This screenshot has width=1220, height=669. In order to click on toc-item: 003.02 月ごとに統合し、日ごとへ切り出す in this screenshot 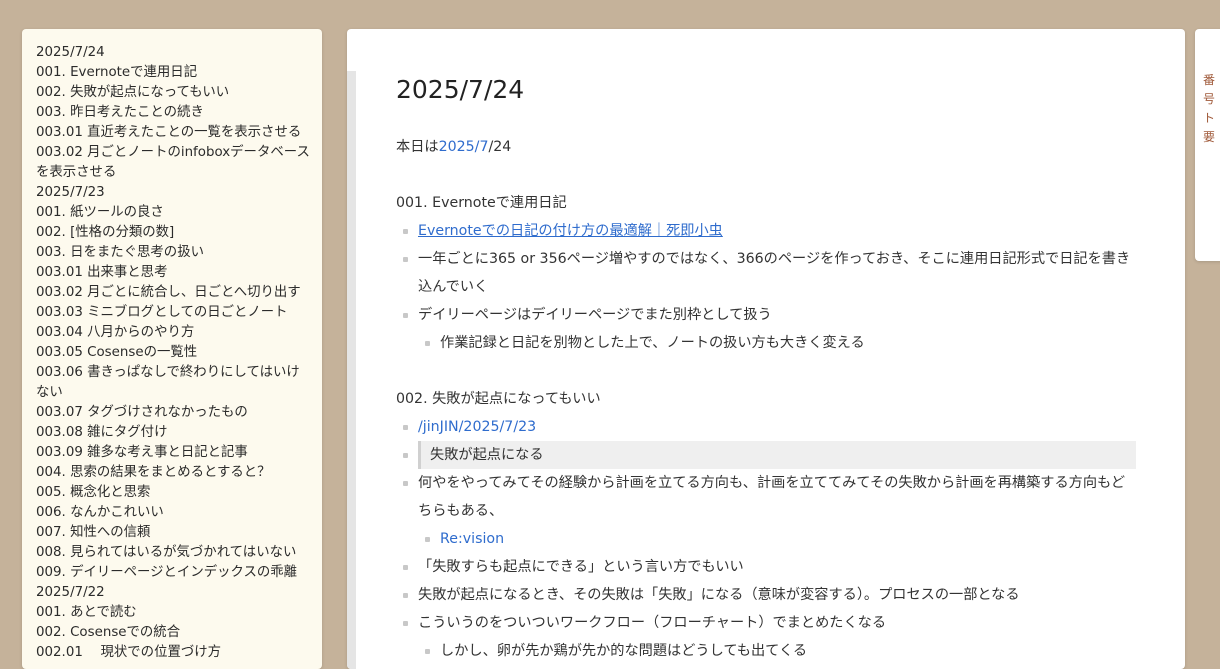, I will do `click(179, 293)`.